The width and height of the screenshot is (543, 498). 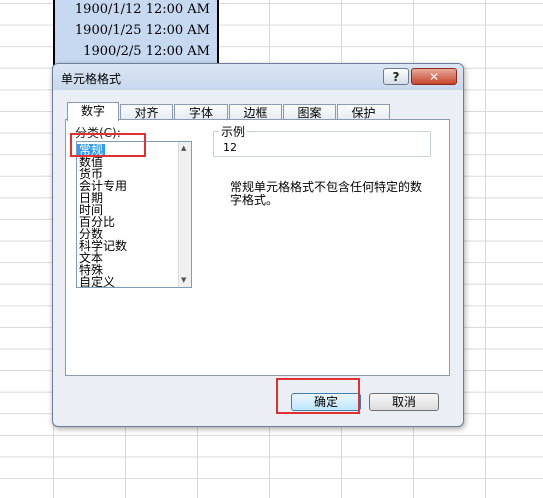 I want to click on sample-label: 示例, so click(x=233, y=131).